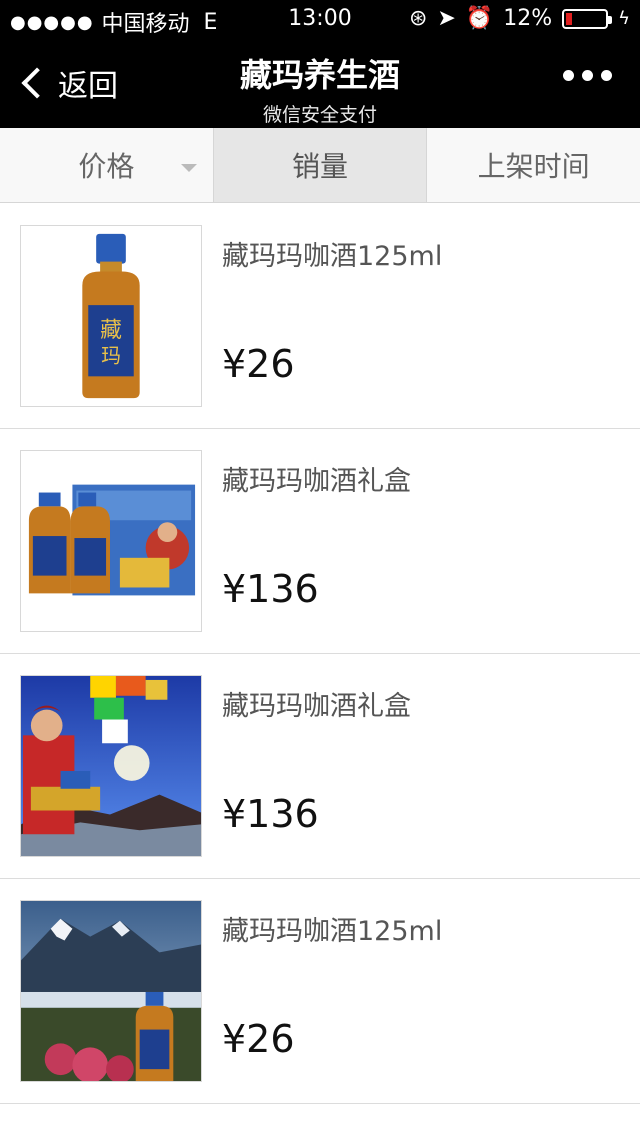  I want to click on rotation-lock-icon: ⊛, so click(418, 18).